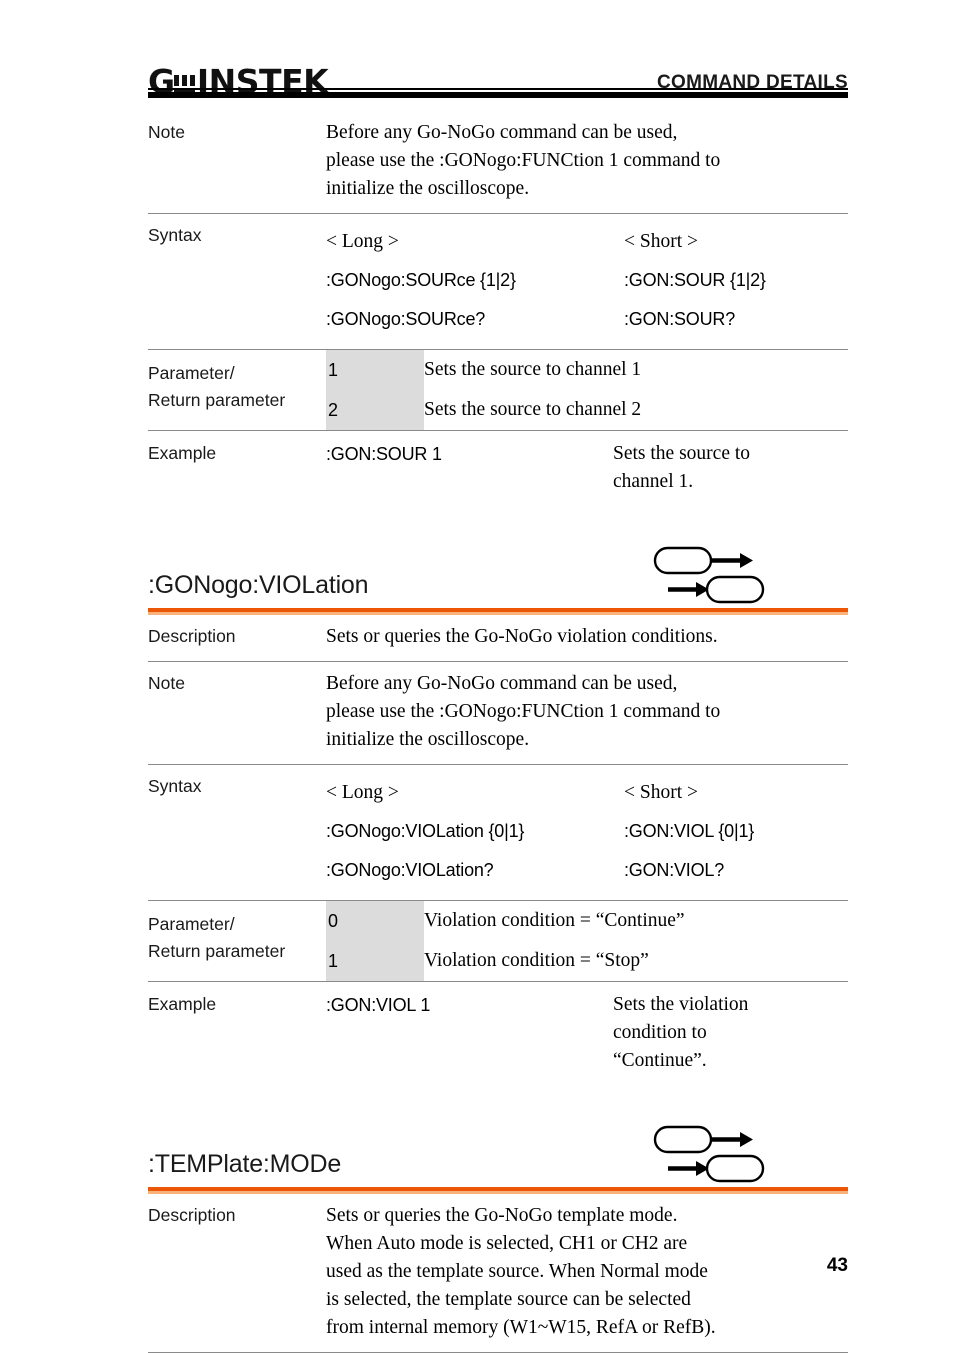 The height and width of the screenshot is (1353, 954). I want to click on syntax-short-command: :GON:VIOL?, so click(674, 870).